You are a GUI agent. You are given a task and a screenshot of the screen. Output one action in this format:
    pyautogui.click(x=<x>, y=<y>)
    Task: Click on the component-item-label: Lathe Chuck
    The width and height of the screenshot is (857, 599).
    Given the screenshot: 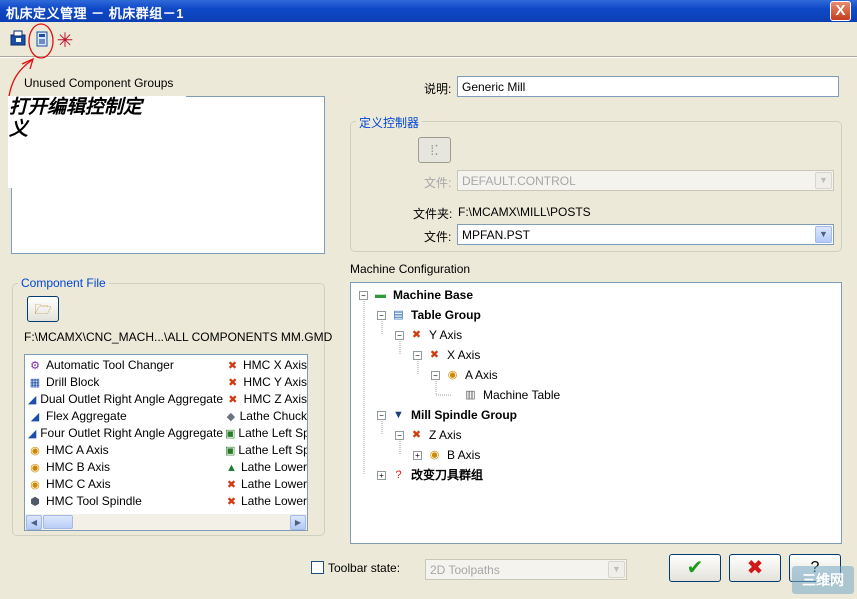 What is the action you would take?
    pyautogui.click(x=273, y=416)
    